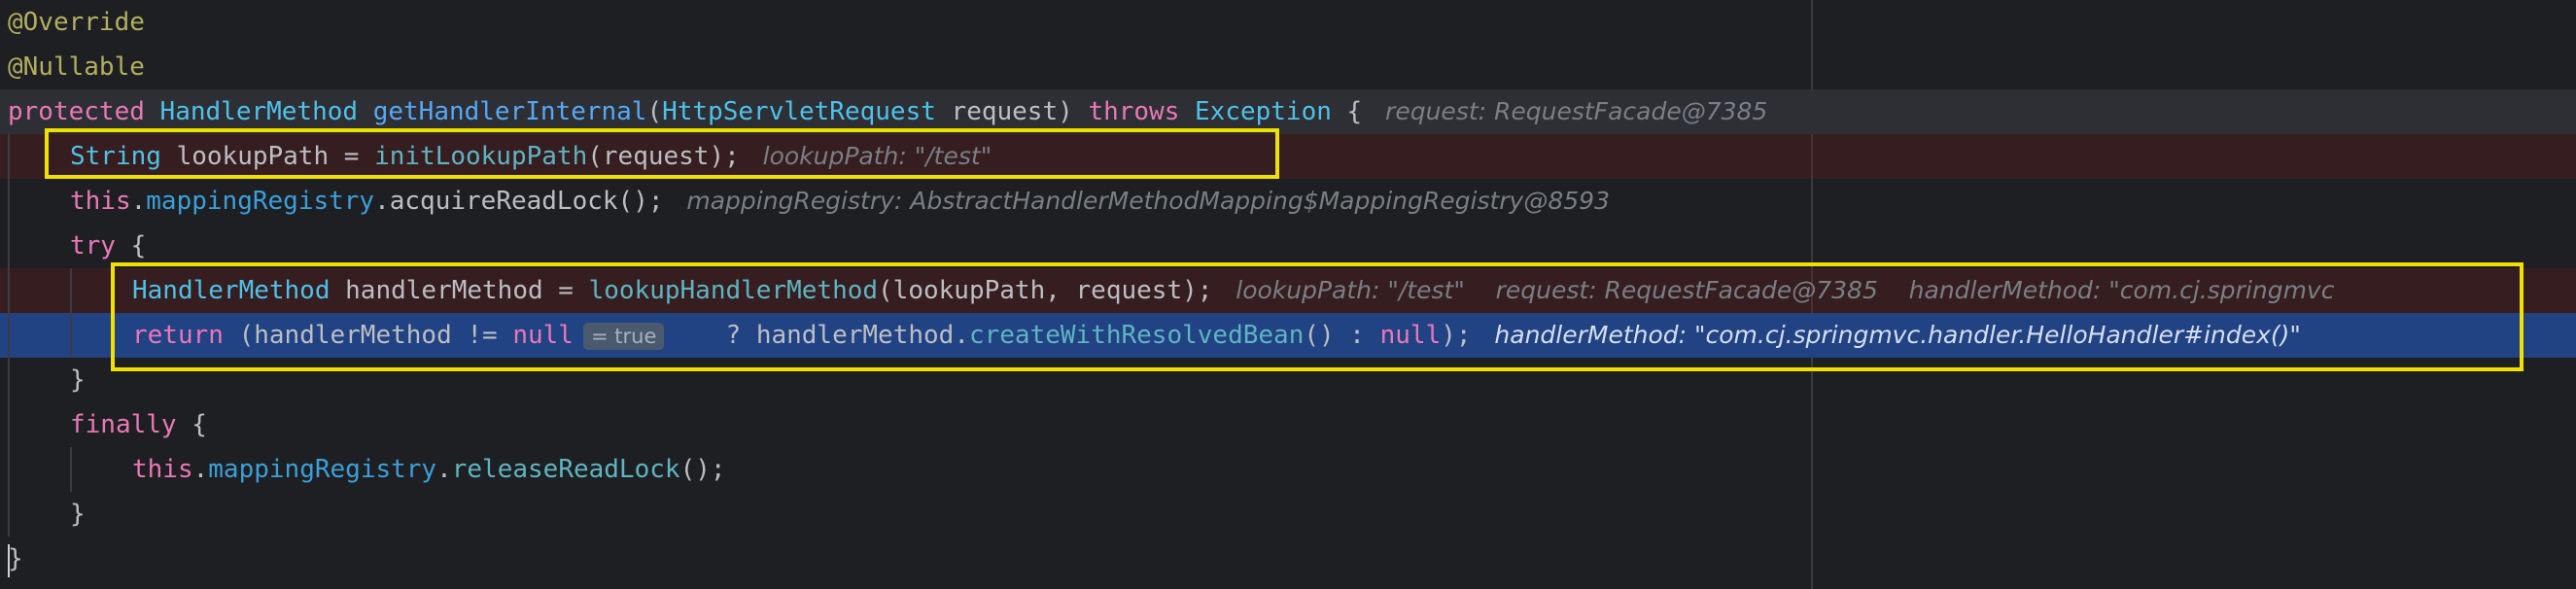 The width and height of the screenshot is (2576, 589). I want to click on code-token: (handlerMethod !=, so click(368, 335).